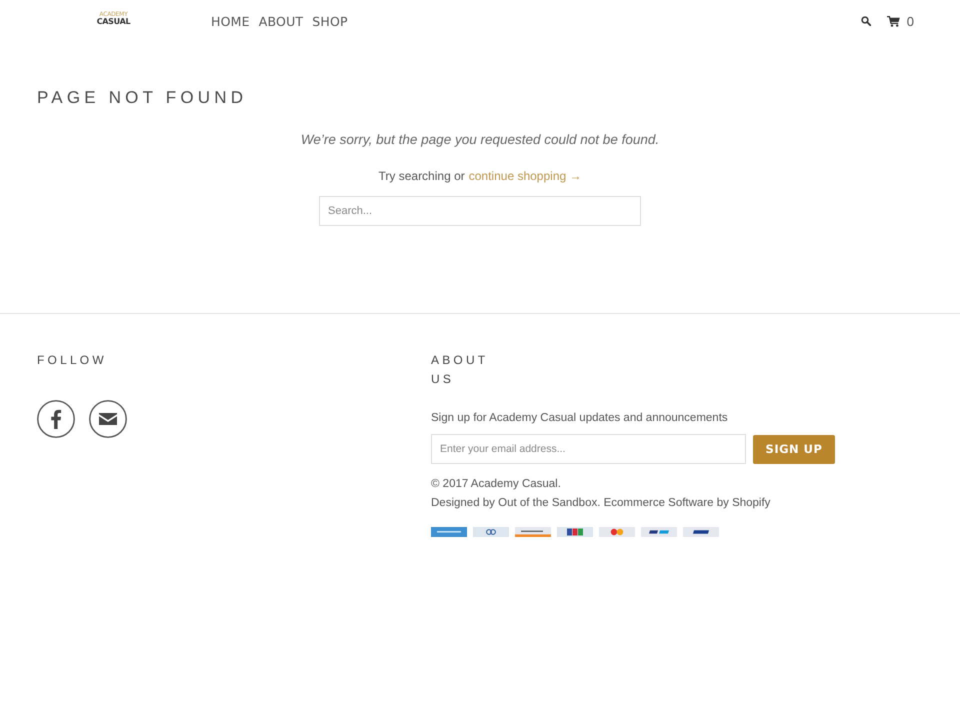 The width and height of the screenshot is (960, 720). Describe the element at coordinates (142, 98) in the screenshot. I see `page-title: PAGE NOT FOUND` at that location.